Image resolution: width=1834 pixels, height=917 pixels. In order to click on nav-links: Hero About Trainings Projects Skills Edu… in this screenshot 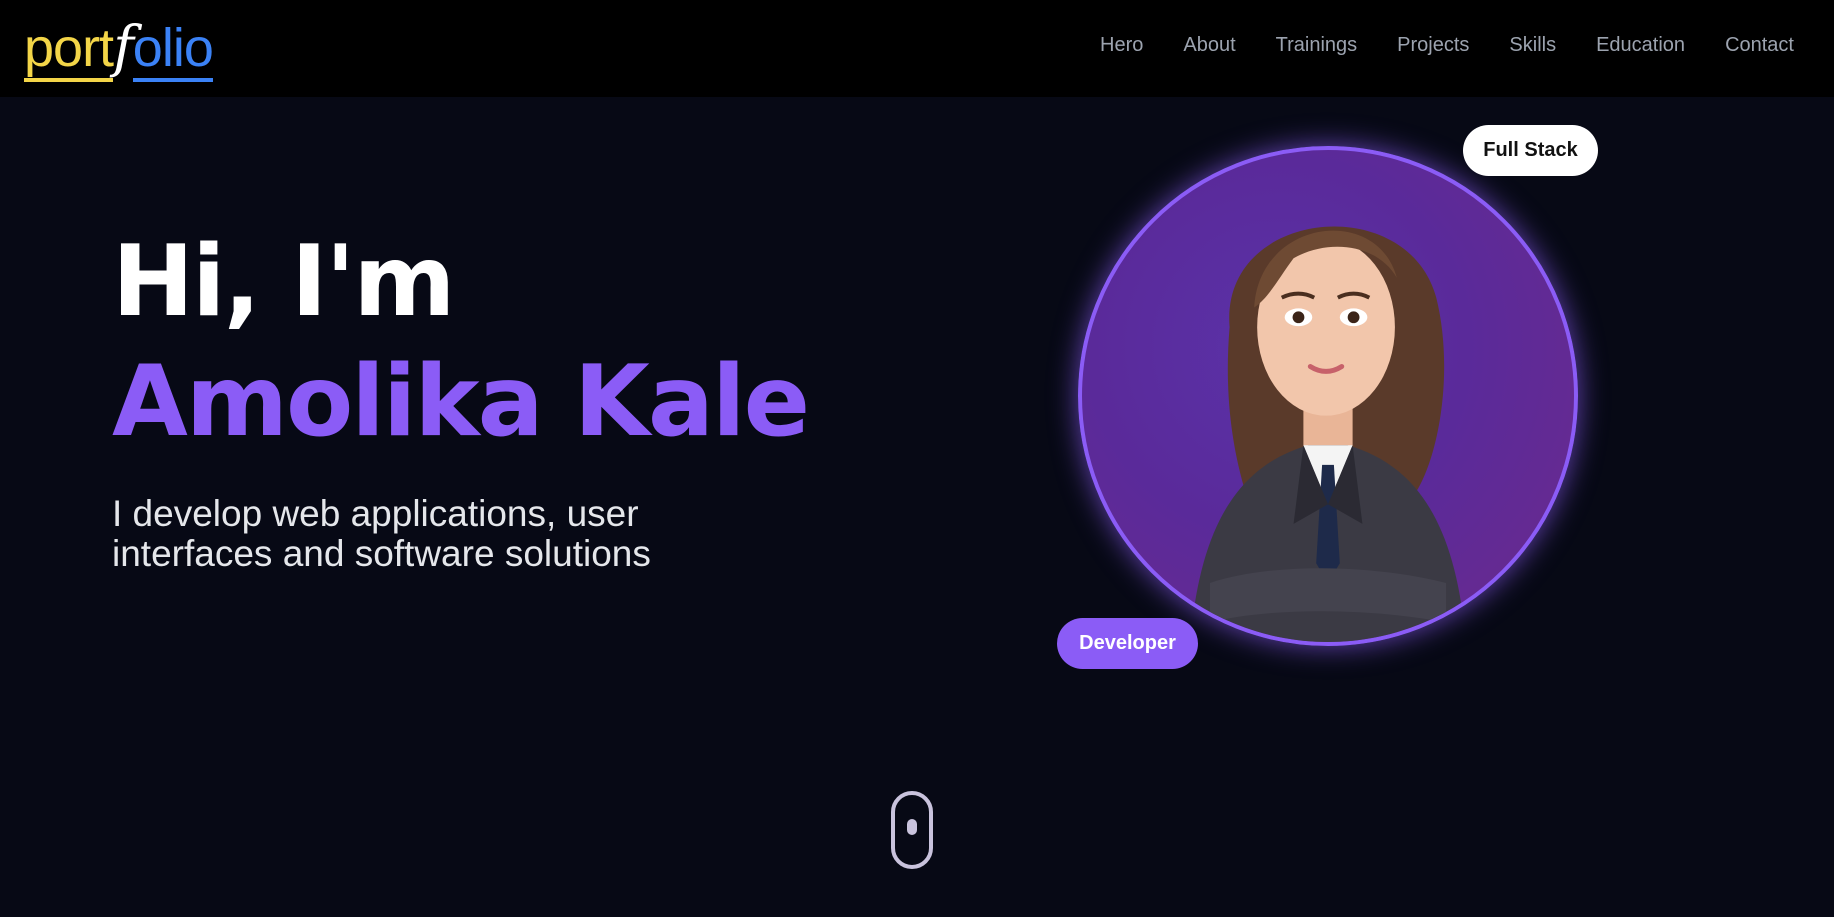, I will do `click(1447, 45)`.